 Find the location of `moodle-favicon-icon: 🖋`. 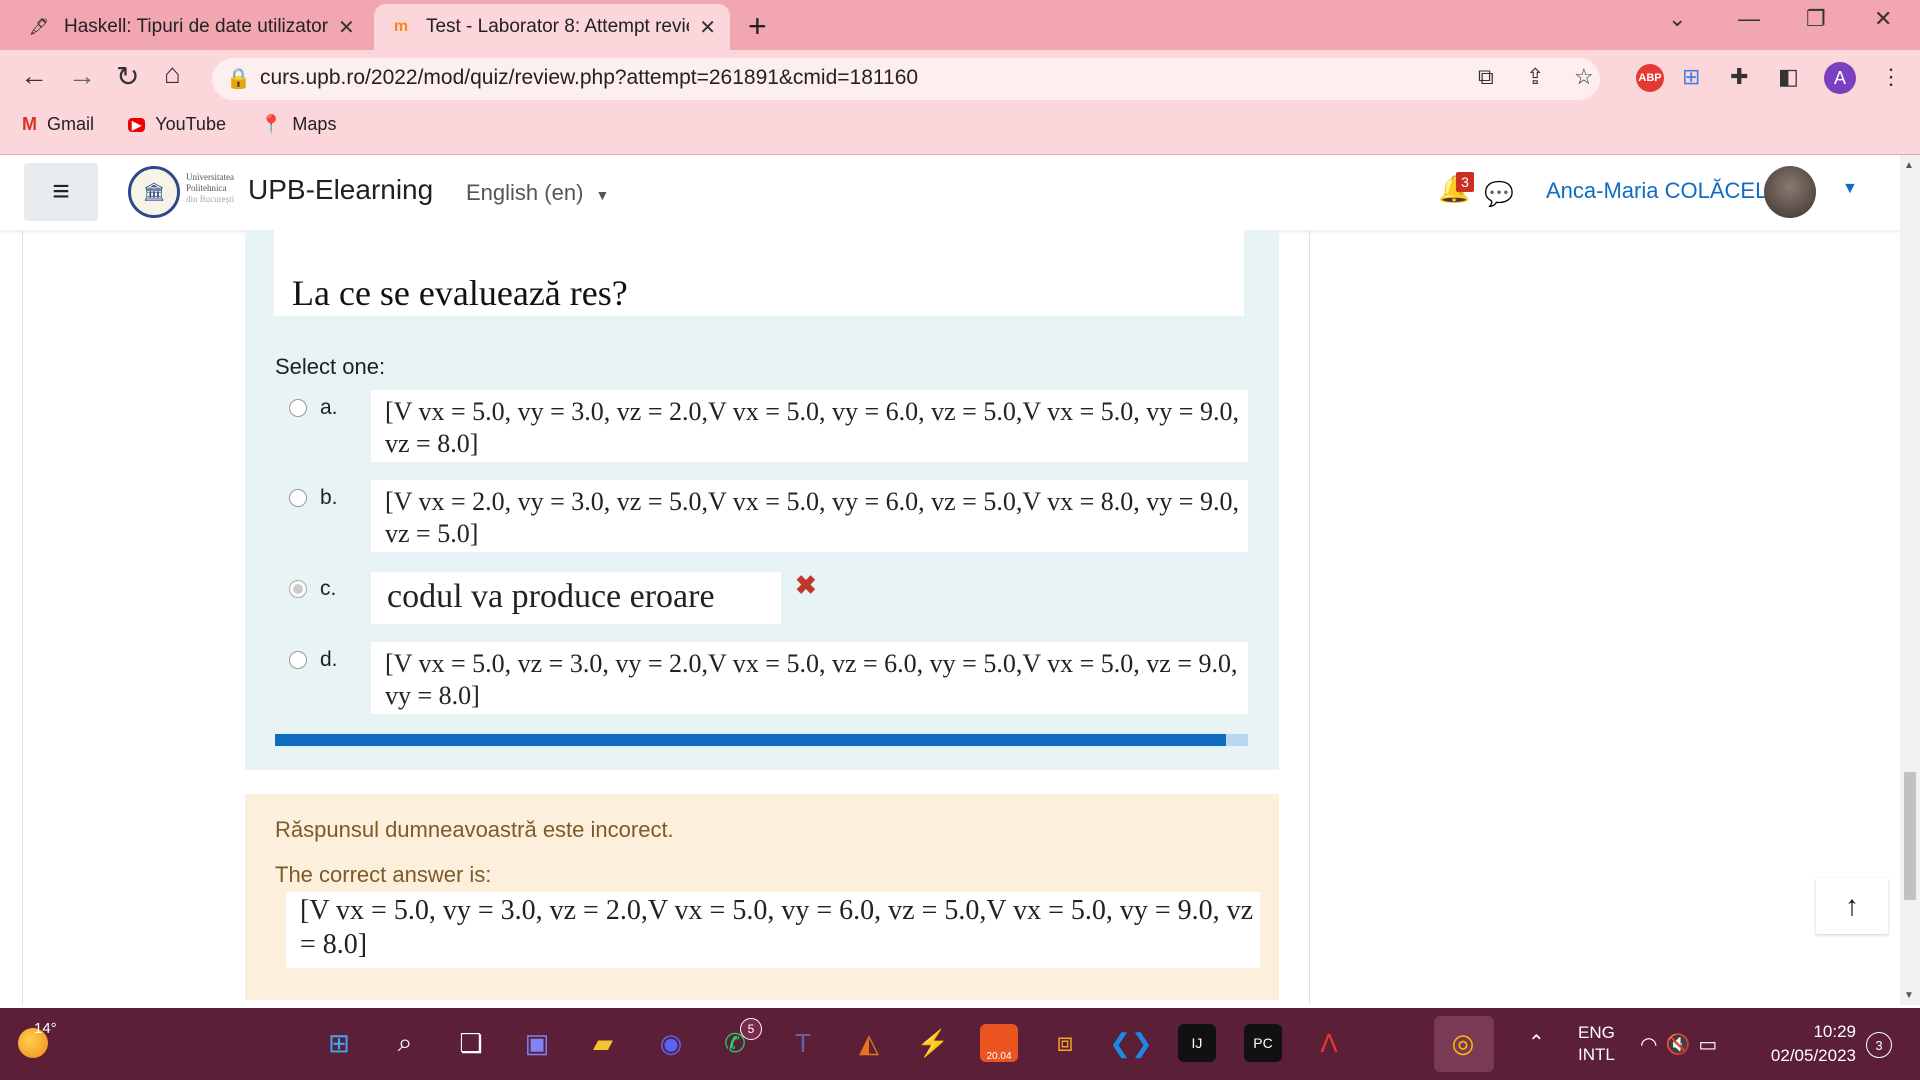

moodle-favicon-icon: 🖋 is located at coordinates (39, 27).